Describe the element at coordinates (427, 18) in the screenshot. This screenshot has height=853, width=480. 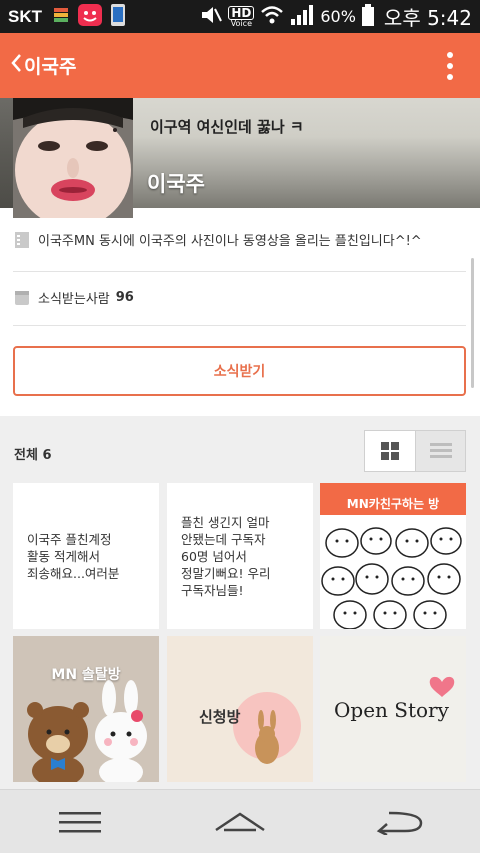
I see `clock: 오후 5:42` at that location.